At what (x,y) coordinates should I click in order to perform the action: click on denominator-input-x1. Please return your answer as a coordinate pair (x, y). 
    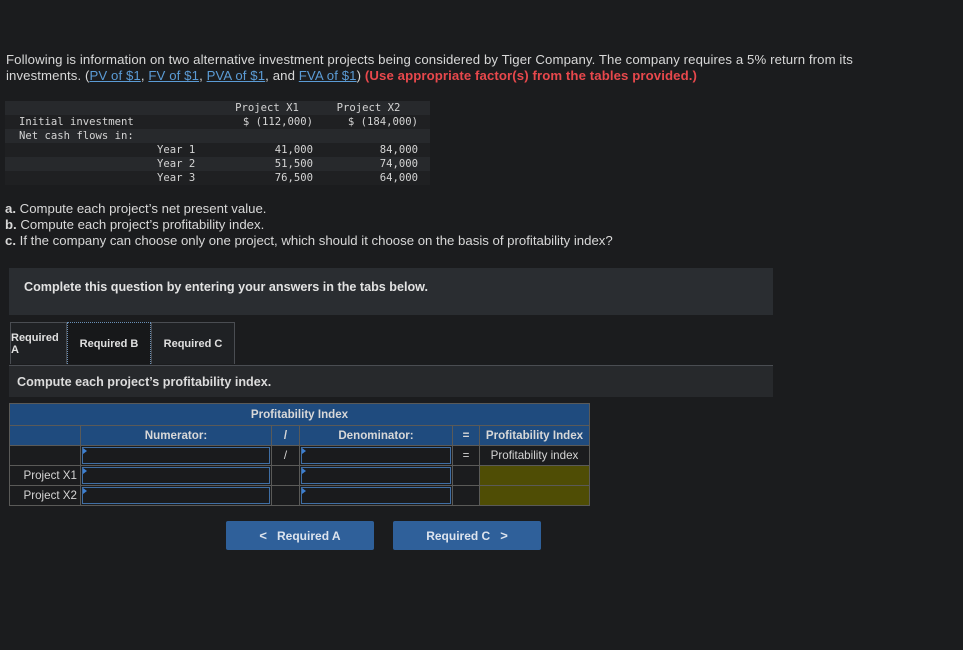
    Looking at the image, I should click on (376, 475).